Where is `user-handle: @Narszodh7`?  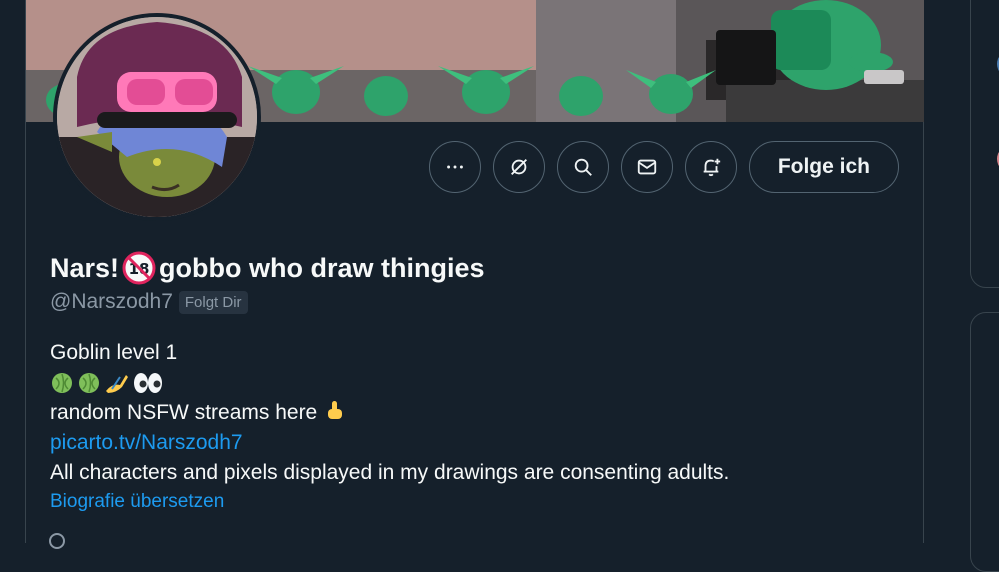
user-handle: @Narszodh7 is located at coordinates (111, 301).